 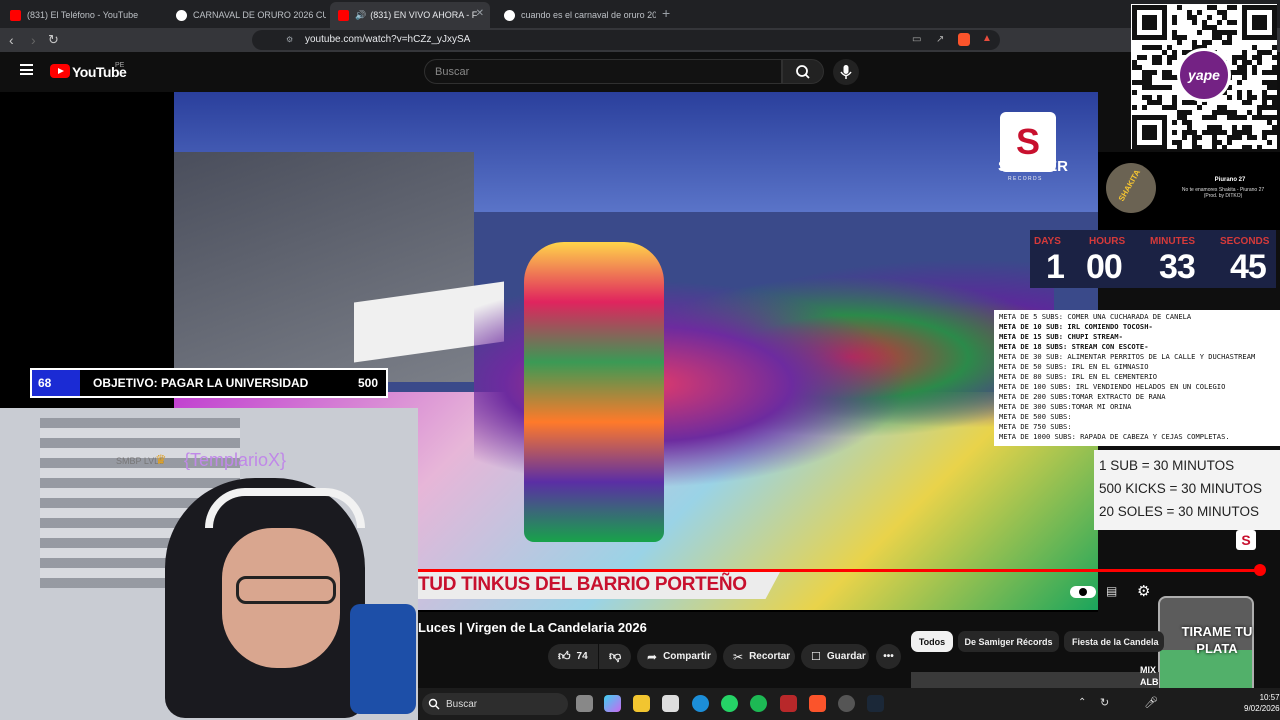 What do you see at coordinates (1248, 267) in the screenshot?
I see `timer-seconds: 45` at bounding box center [1248, 267].